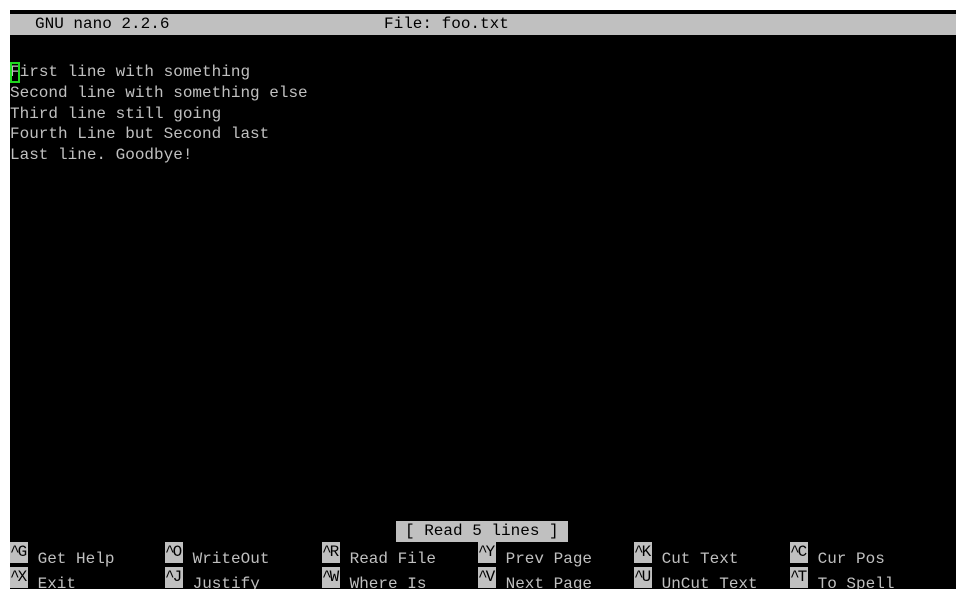 The height and width of the screenshot is (589, 960). Describe the element at coordinates (846, 558) in the screenshot. I see `shortcut-label: Cur Pos` at that location.